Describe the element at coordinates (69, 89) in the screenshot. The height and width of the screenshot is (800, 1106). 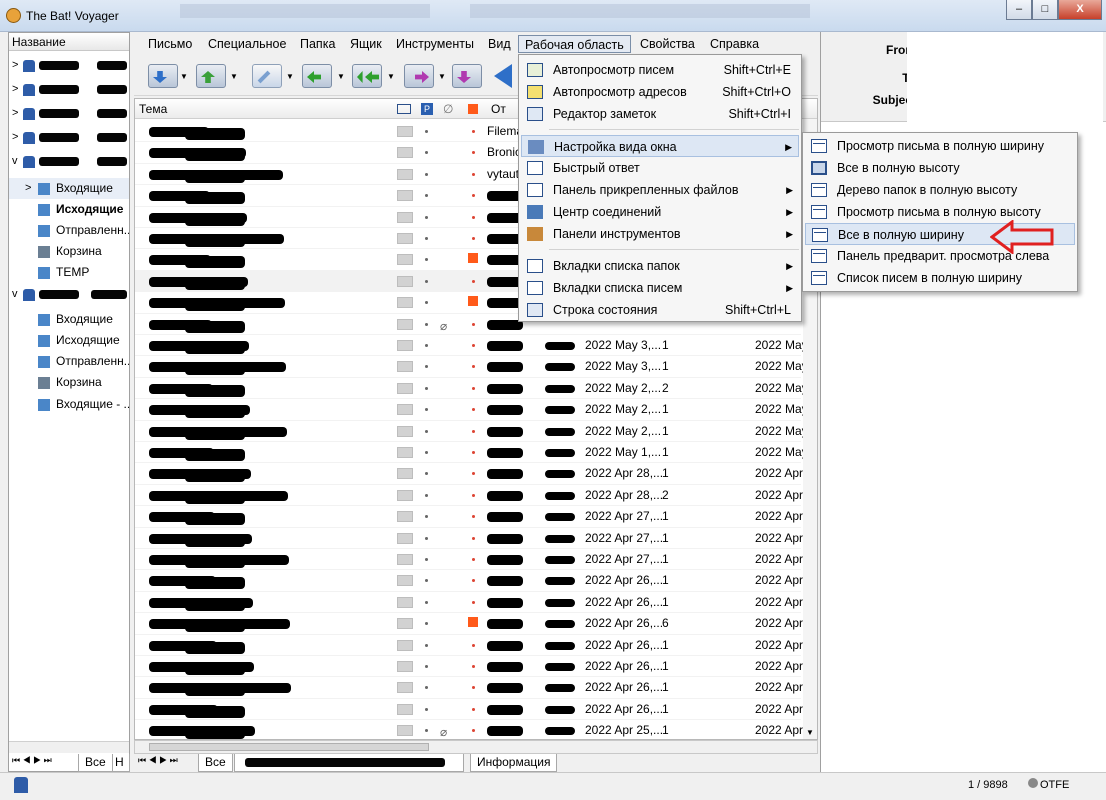
I see `account-2: >` at that location.